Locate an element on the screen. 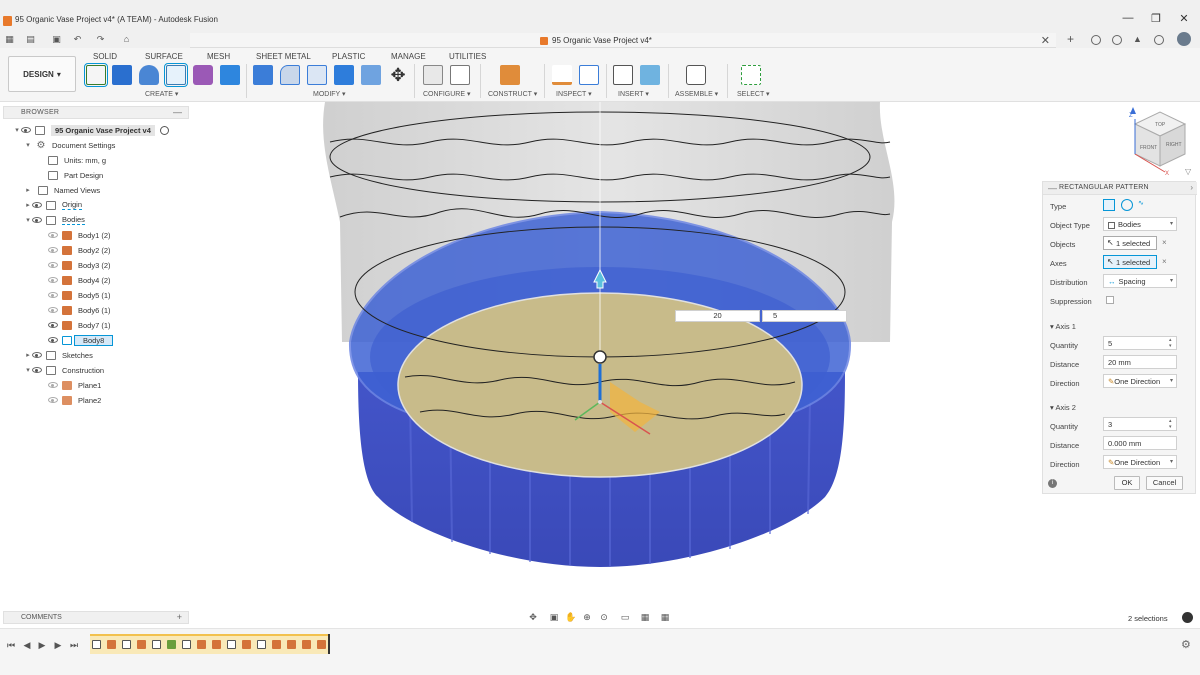 The width and height of the screenshot is (1200, 675). tree-root-document: ▾ 95 Organic Vase Project v4 is located at coordinates (91, 130).